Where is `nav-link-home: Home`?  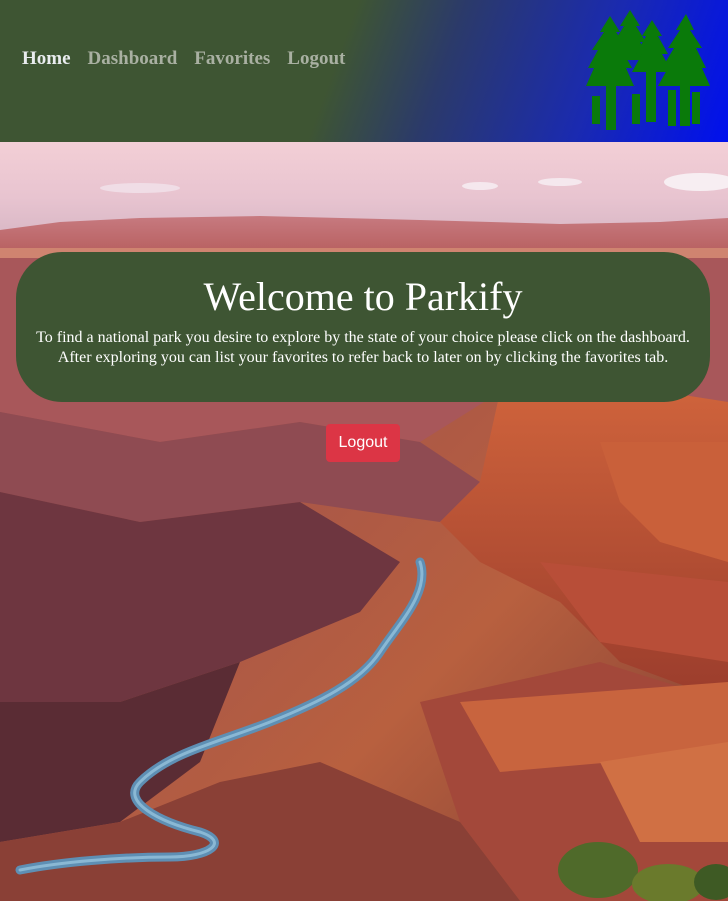
nav-link-home: Home is located at coordinates (46, 59).